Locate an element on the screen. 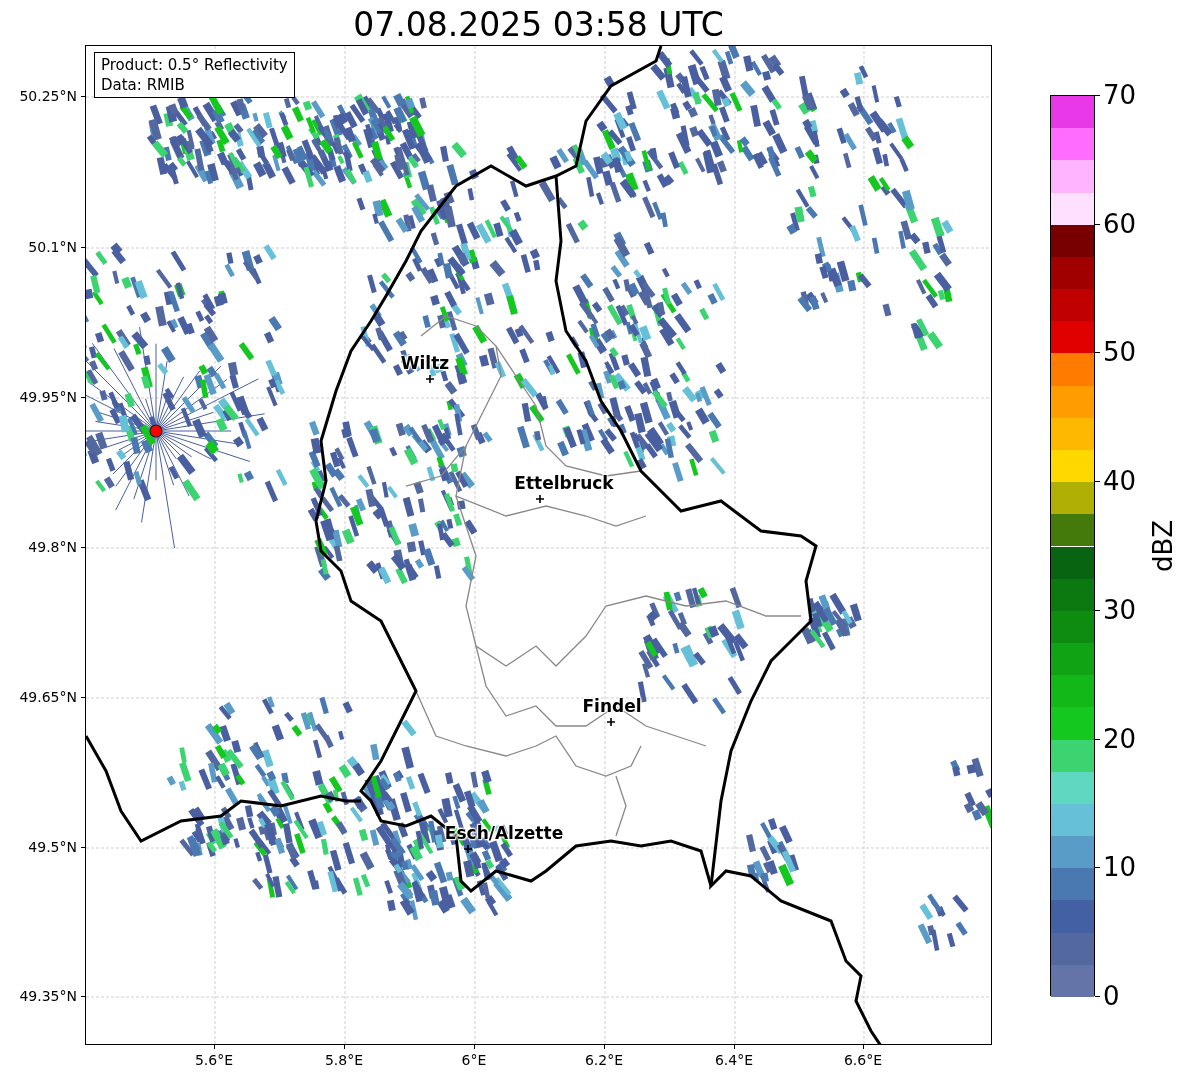 The image size is (1184, 1081). colorbar-tick-label: 60 is located at coordinates (1120, 223).